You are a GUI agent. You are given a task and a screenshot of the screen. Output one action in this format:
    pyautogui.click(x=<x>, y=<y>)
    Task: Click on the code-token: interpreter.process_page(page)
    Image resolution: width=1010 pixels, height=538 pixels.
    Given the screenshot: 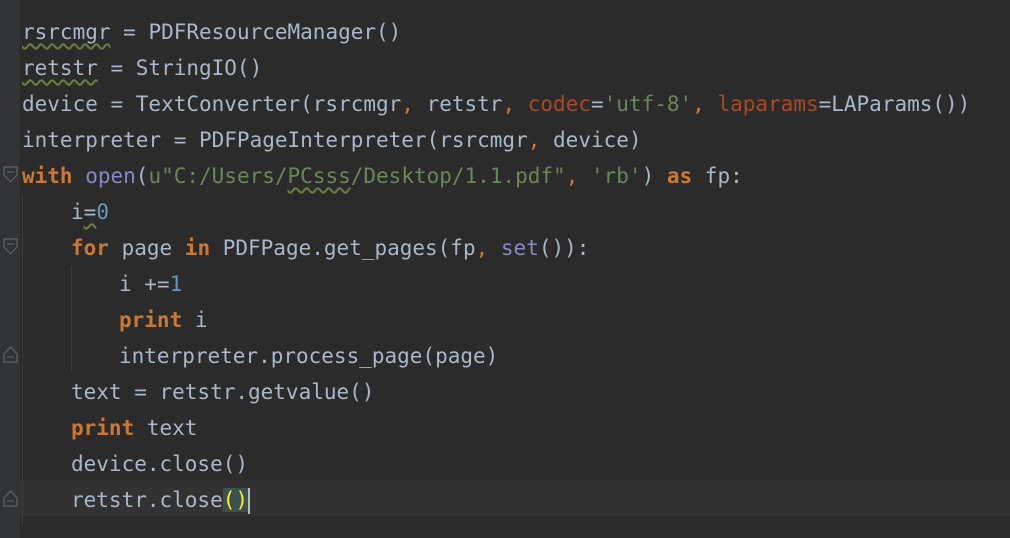 What is the action you would take?
    pyautogui.click(x=309, y=356)
    